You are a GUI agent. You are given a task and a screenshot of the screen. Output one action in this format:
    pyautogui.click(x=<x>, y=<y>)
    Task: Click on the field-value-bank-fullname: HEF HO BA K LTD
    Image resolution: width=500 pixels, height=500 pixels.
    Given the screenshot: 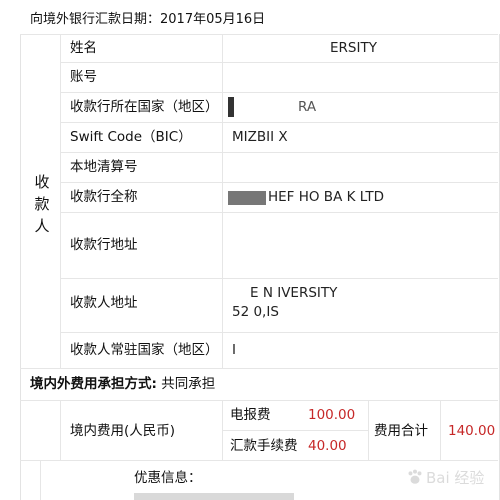 What is the action you would take?
    pyautogui.click(x=326, y=197)
    